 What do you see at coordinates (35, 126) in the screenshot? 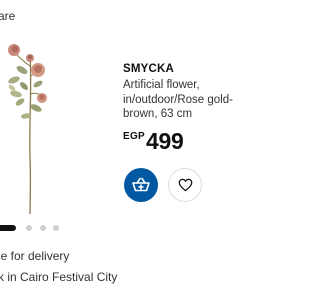
I see `product-image` at bounding box center [35, 126].